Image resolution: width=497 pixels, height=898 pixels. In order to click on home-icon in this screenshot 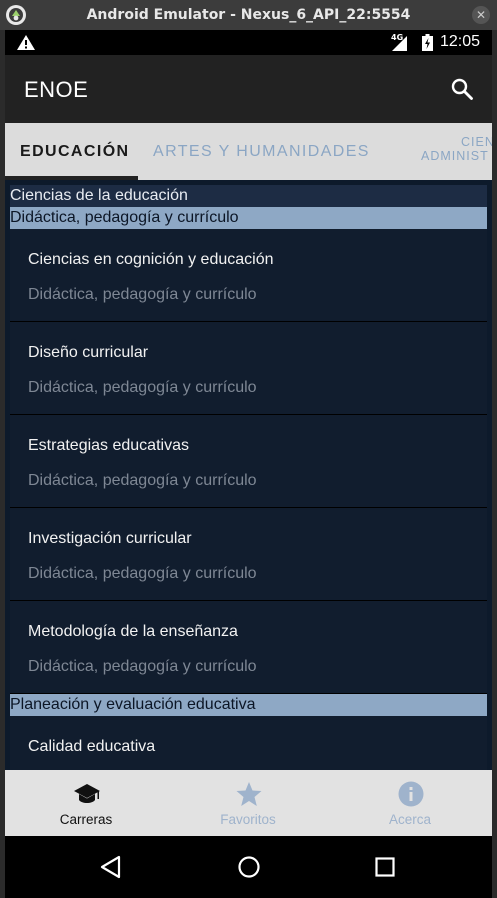, I will do `click(249, 867)`.